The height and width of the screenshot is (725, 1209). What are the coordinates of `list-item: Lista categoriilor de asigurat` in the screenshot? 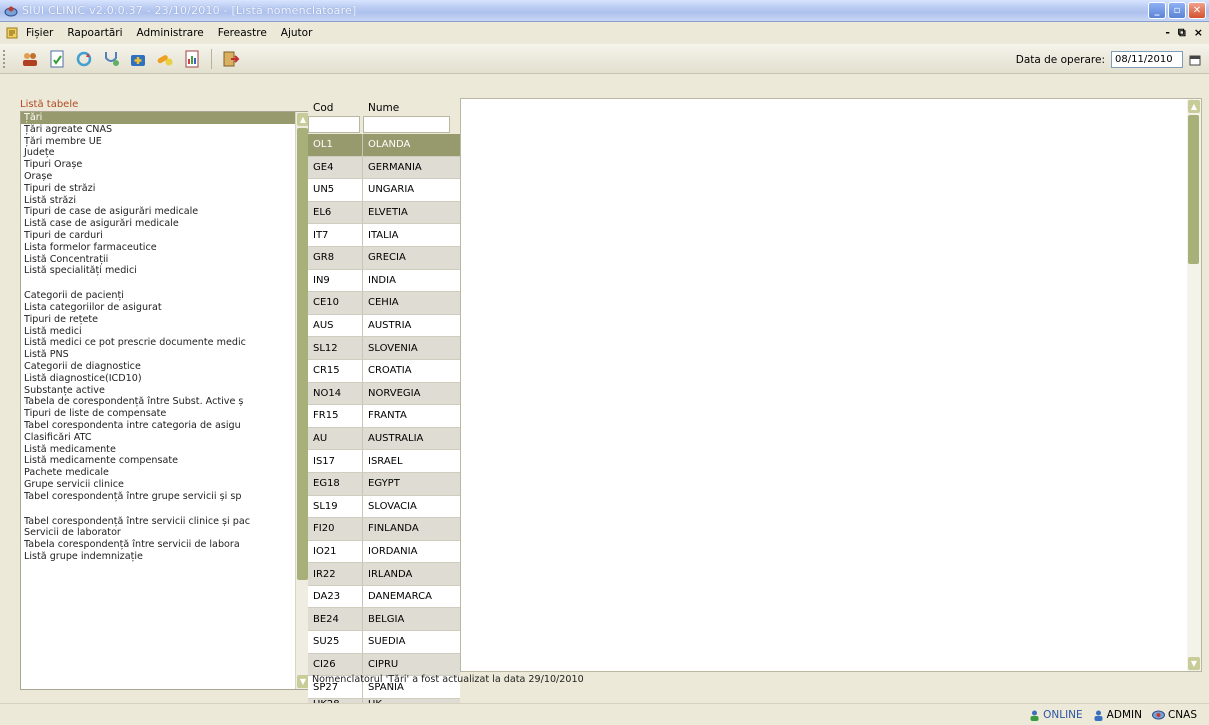 It's located at (165, 308).